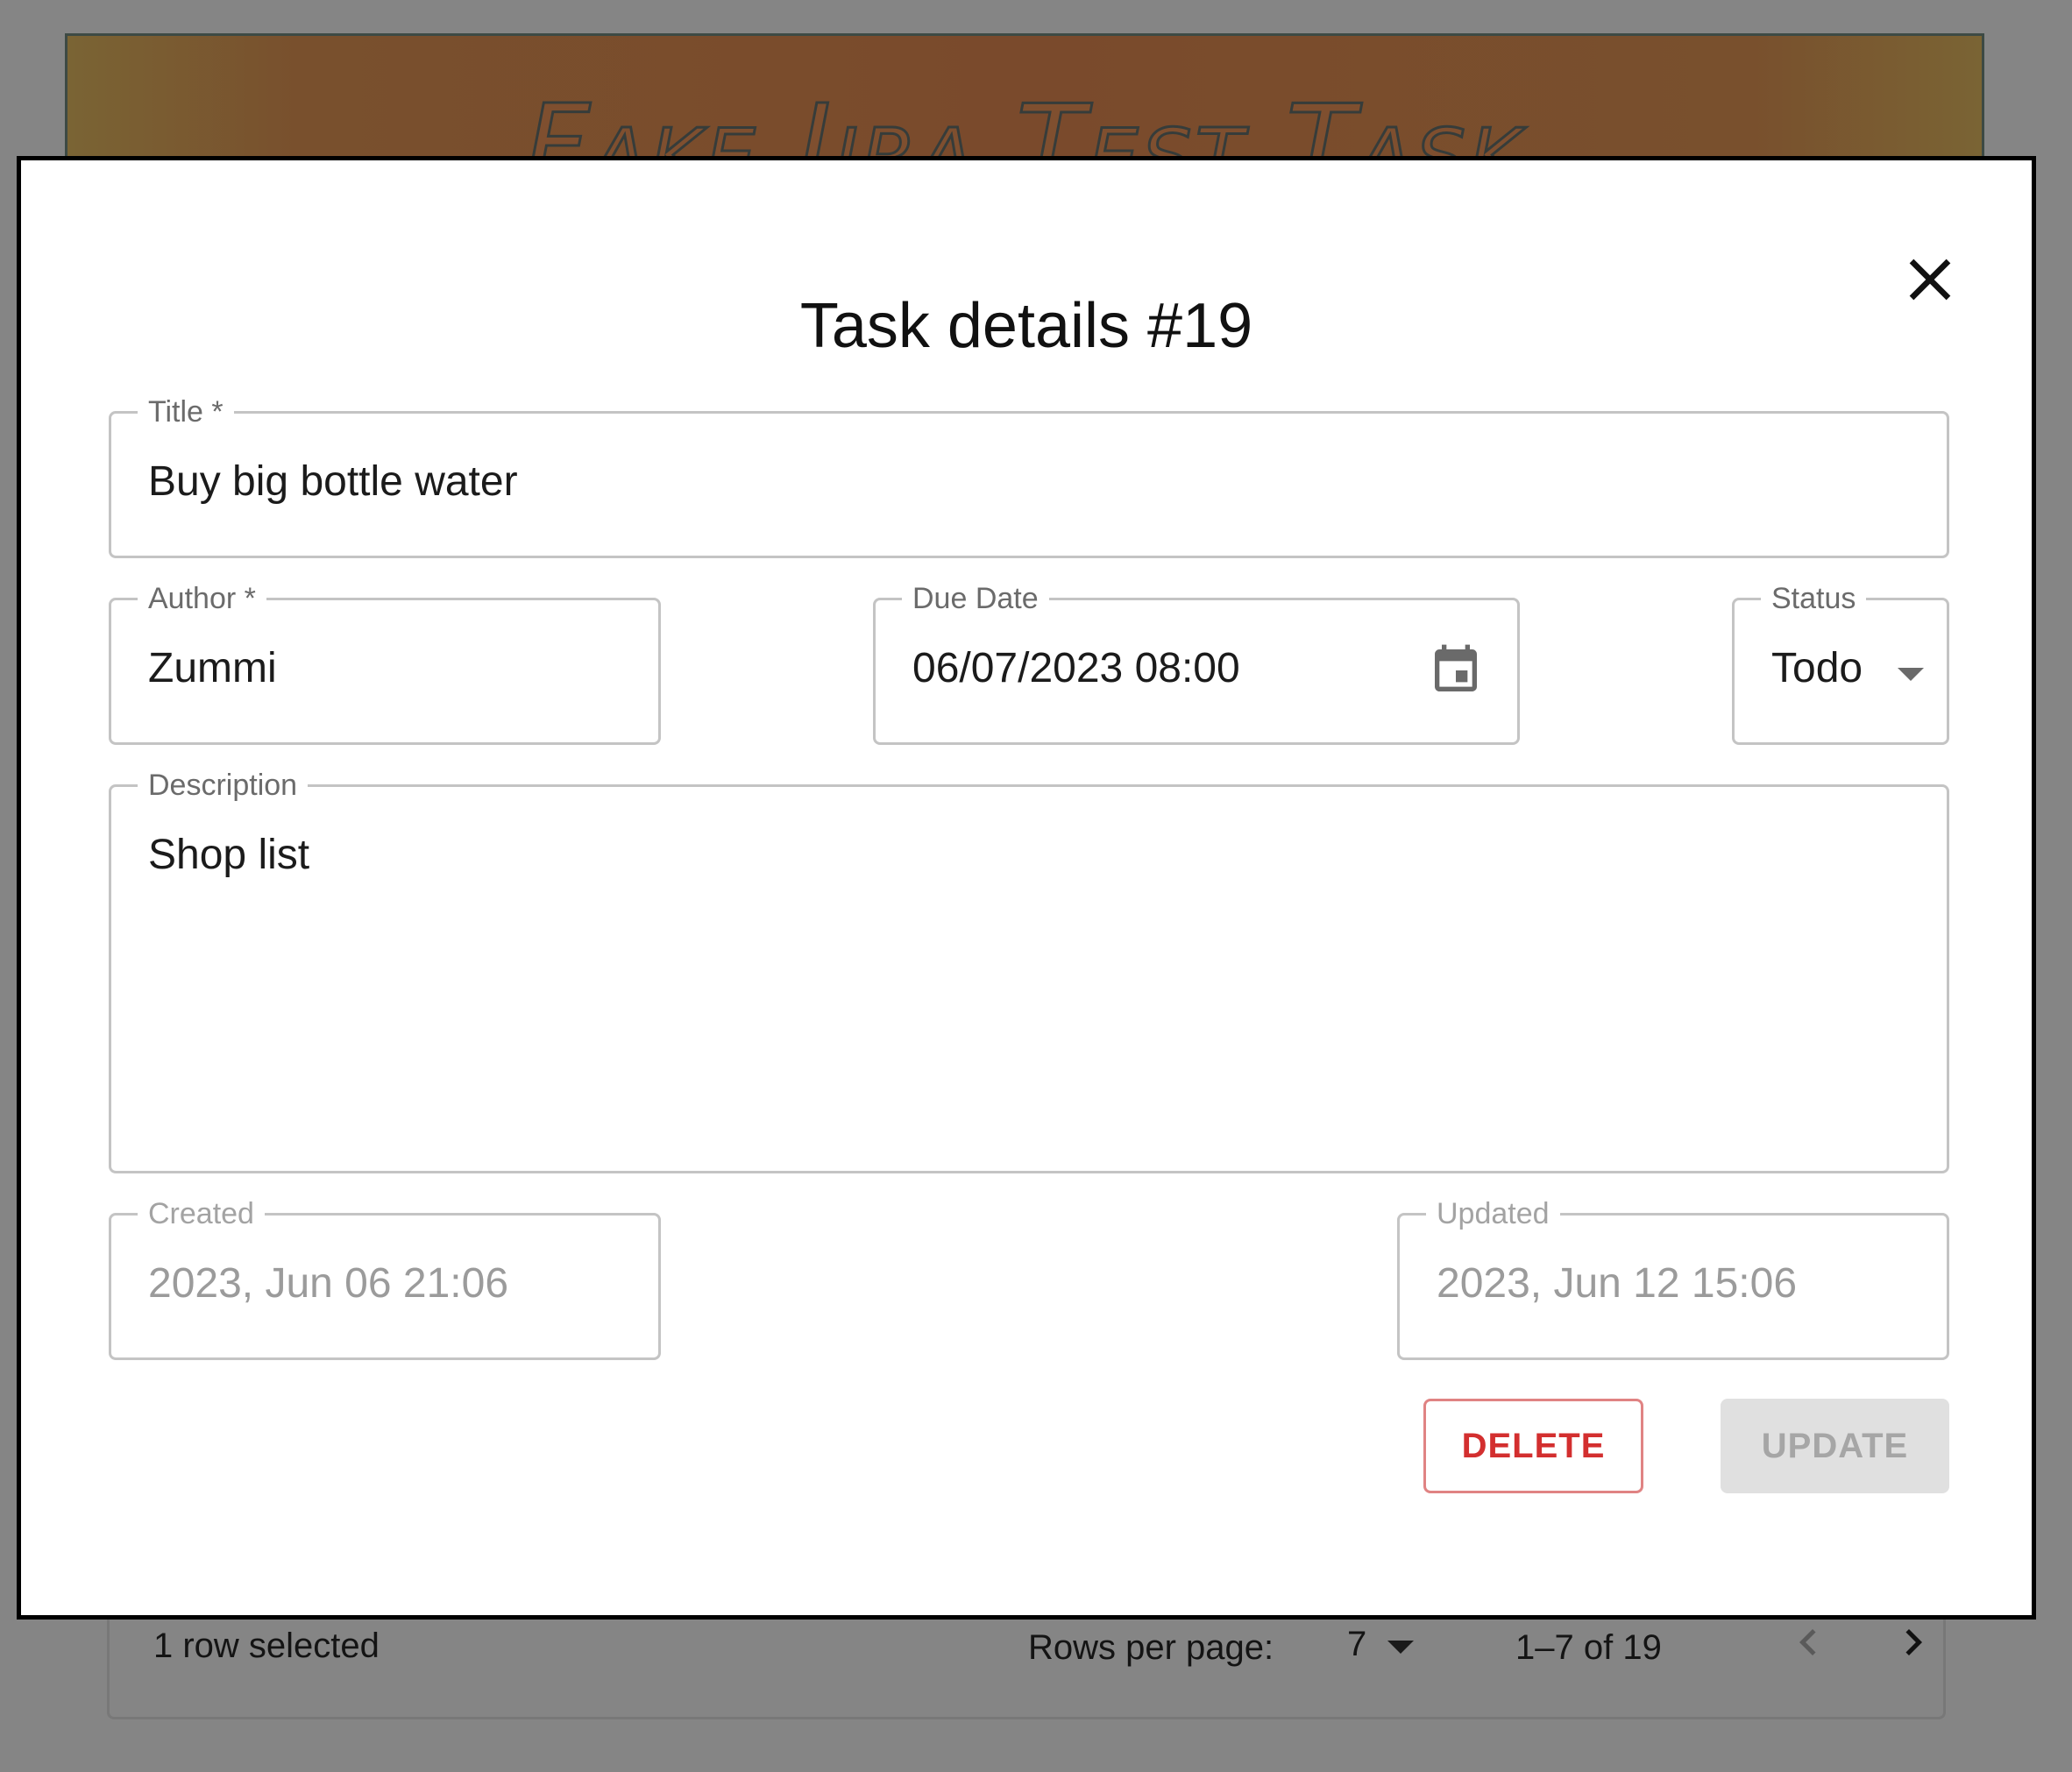 Image resolution: width=2072 pixels, height=1772 pixels. Describe the element at coordinates (1456, 670) in the screenshot. I see `calendar-icon` at that location.